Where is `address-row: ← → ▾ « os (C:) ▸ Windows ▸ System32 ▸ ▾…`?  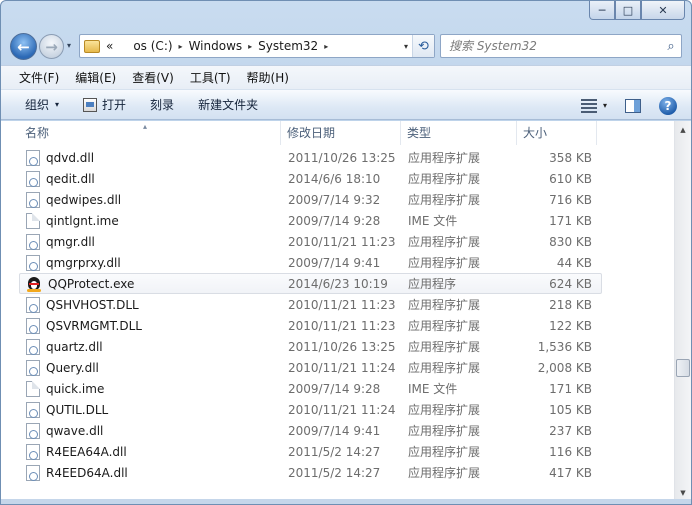
address-row: ← → ▾ « os (C:) ▸ Windows ▸ System32 ▸ ▾… is located at coordinates (346, 46).